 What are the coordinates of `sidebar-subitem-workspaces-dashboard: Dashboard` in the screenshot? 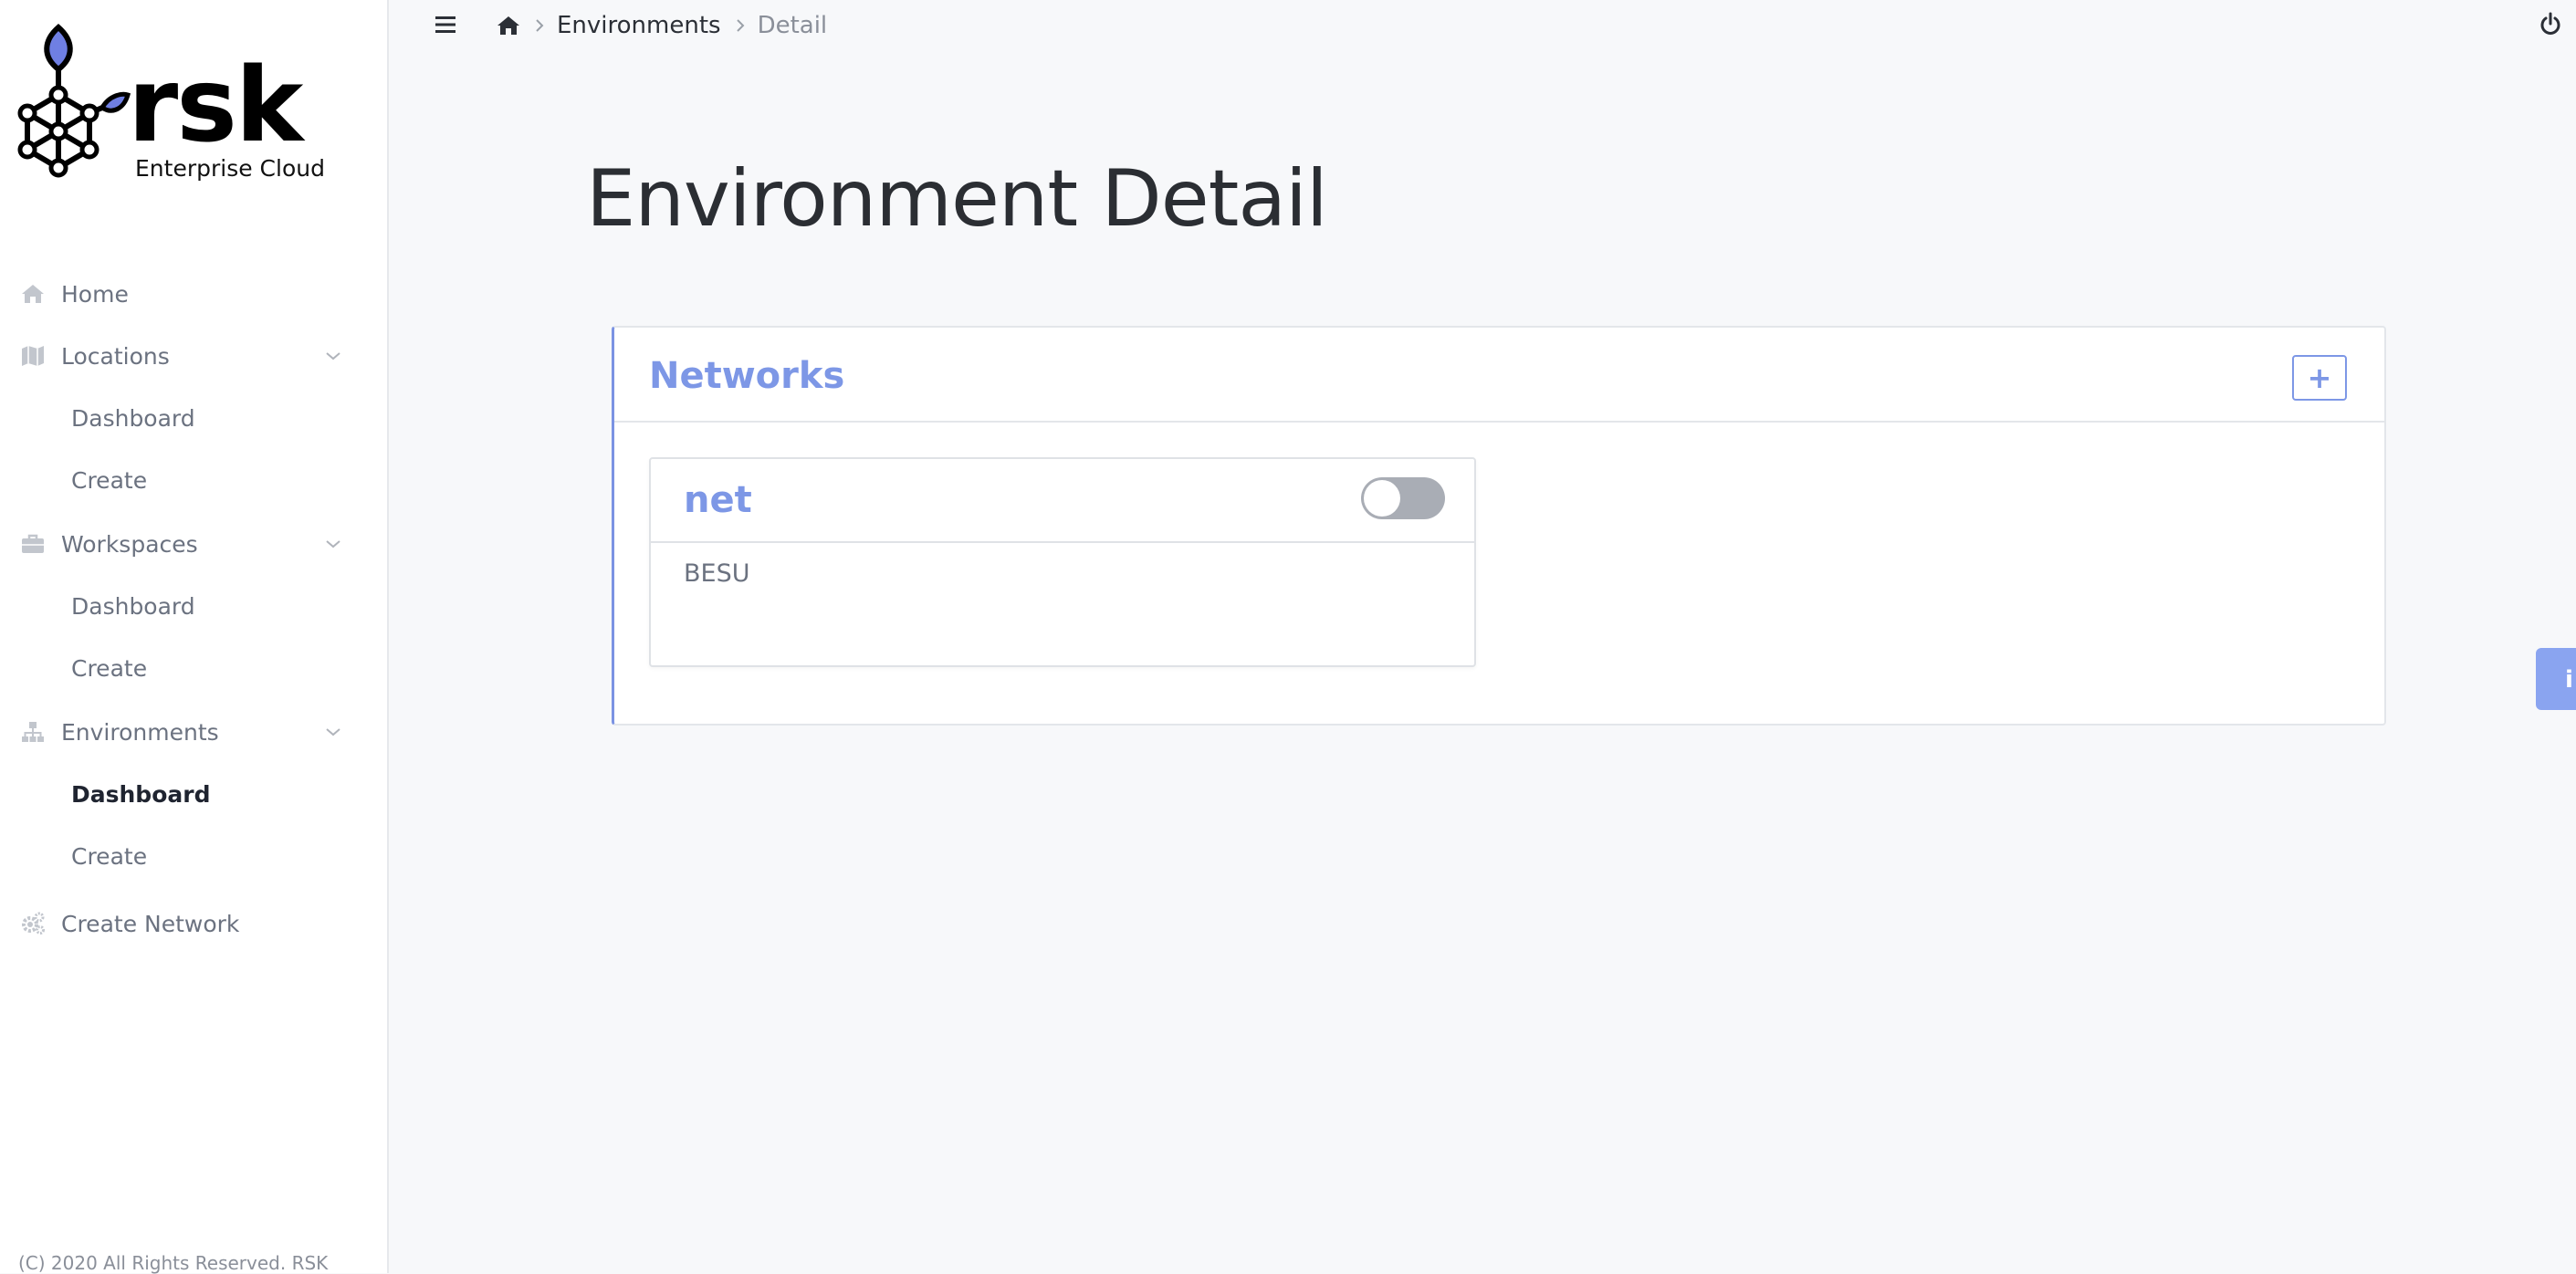 It's located at (194, 606).